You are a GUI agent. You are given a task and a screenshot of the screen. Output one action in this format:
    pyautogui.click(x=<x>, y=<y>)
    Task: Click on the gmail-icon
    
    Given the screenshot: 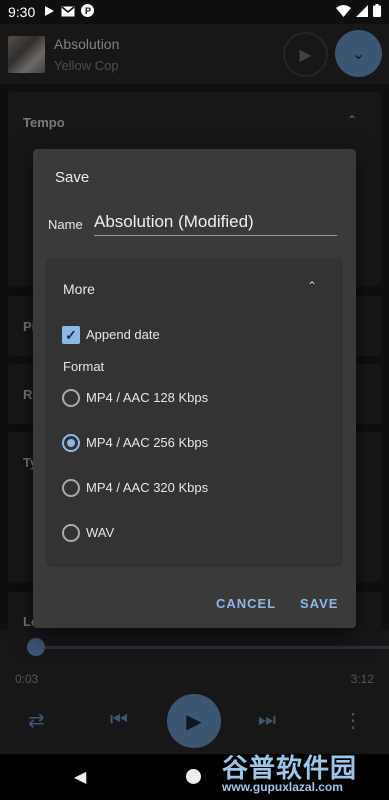 What is the action you would take?
    pyautogui.click(x=68, y=12)
    